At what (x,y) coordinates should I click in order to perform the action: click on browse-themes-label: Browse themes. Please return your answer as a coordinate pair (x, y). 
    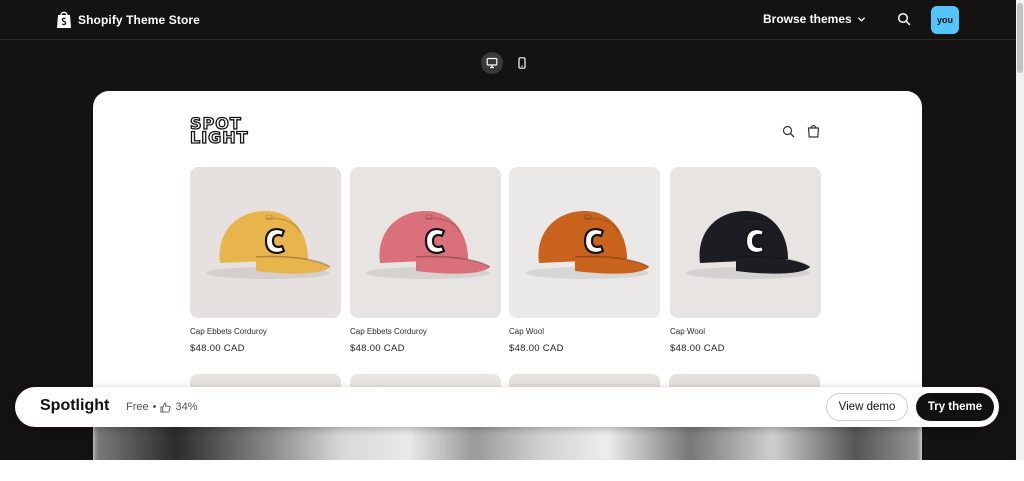
    Looking at the image, I should click on (807, 19).